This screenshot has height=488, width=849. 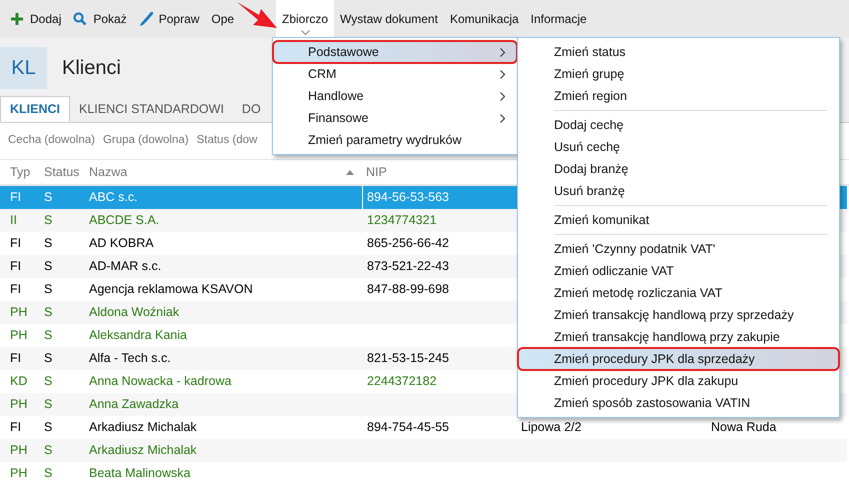 I want to click on toolbar-button: Ope, so click(x=222, y=19).